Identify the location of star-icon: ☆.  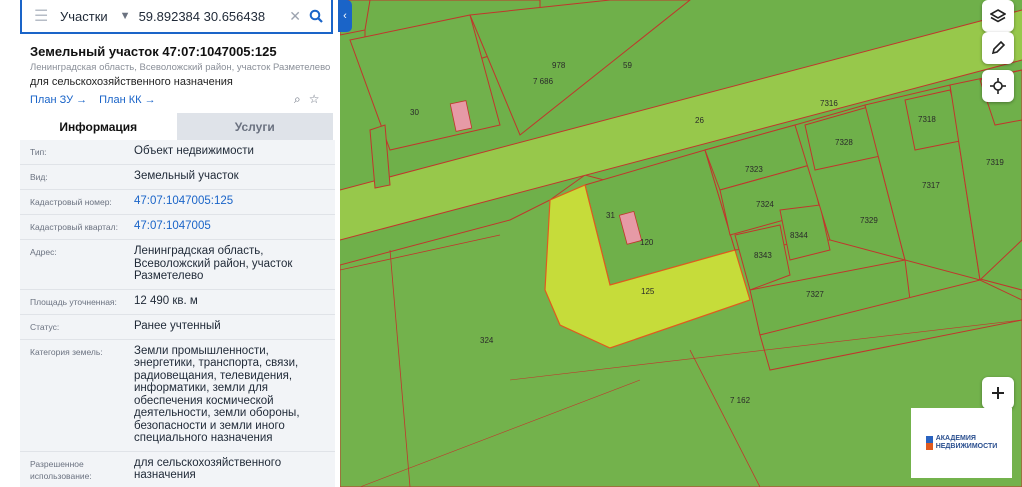
(314, 99).